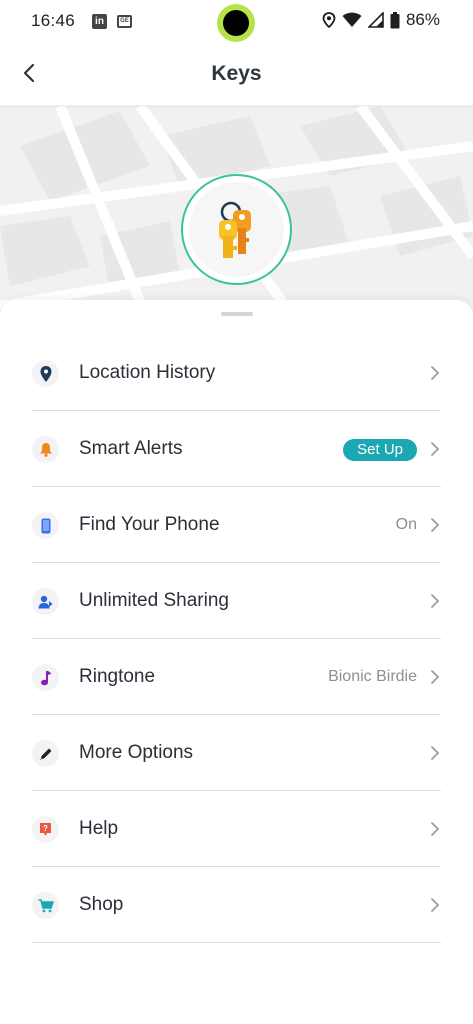 Image resolution: width=473 pixels, height=1024 pixels. What do you see at coordinates (154, 600) in the screenshot?
I see `menu-item-label: Unlimited Sharing` at bounding box center [154, 600].